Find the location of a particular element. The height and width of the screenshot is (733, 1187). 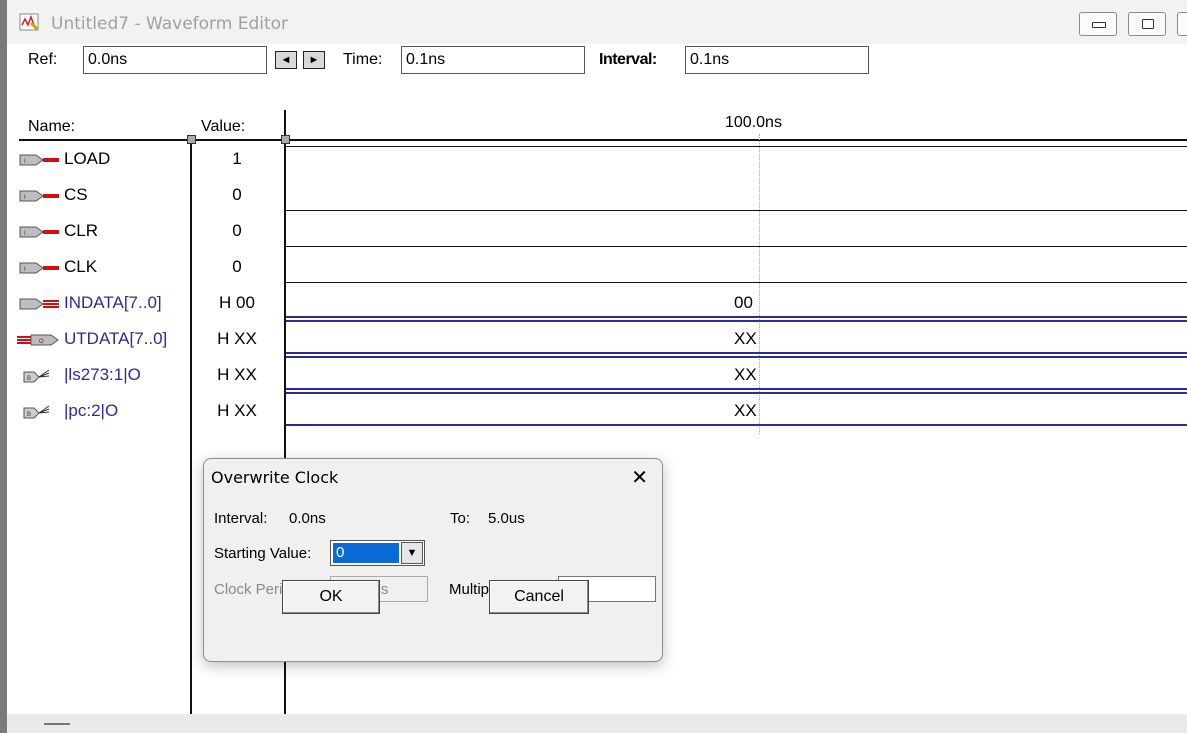

to-label: To: is located at coordinates (460, 518).